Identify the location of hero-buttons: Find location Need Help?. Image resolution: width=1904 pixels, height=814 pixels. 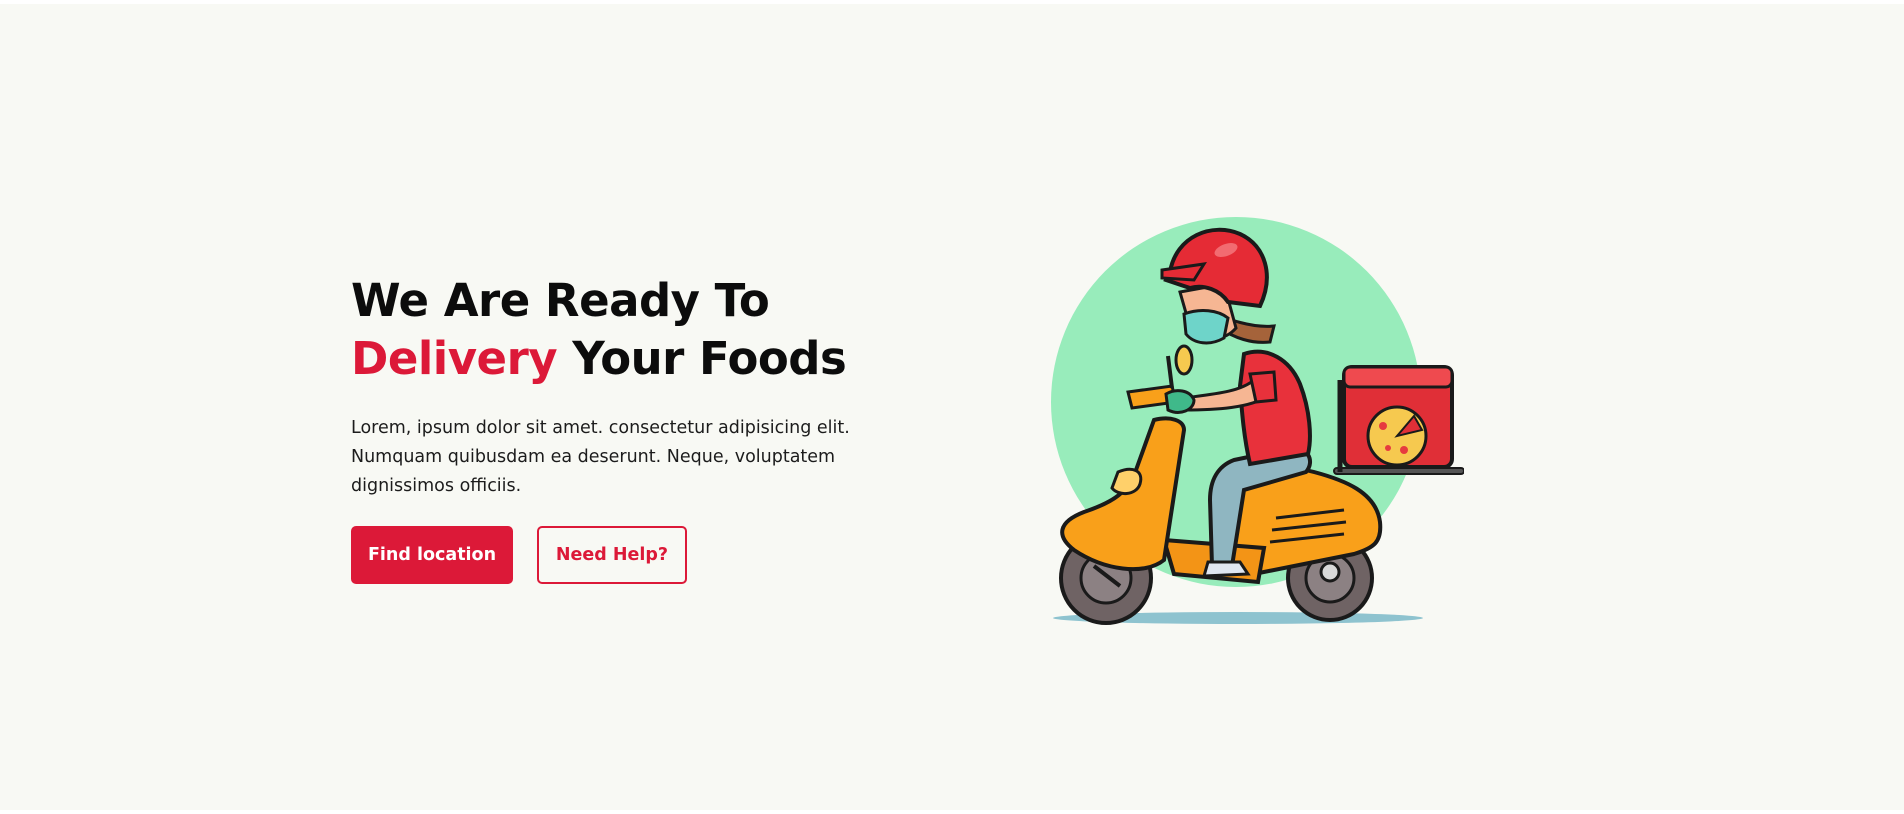
(651, 555).